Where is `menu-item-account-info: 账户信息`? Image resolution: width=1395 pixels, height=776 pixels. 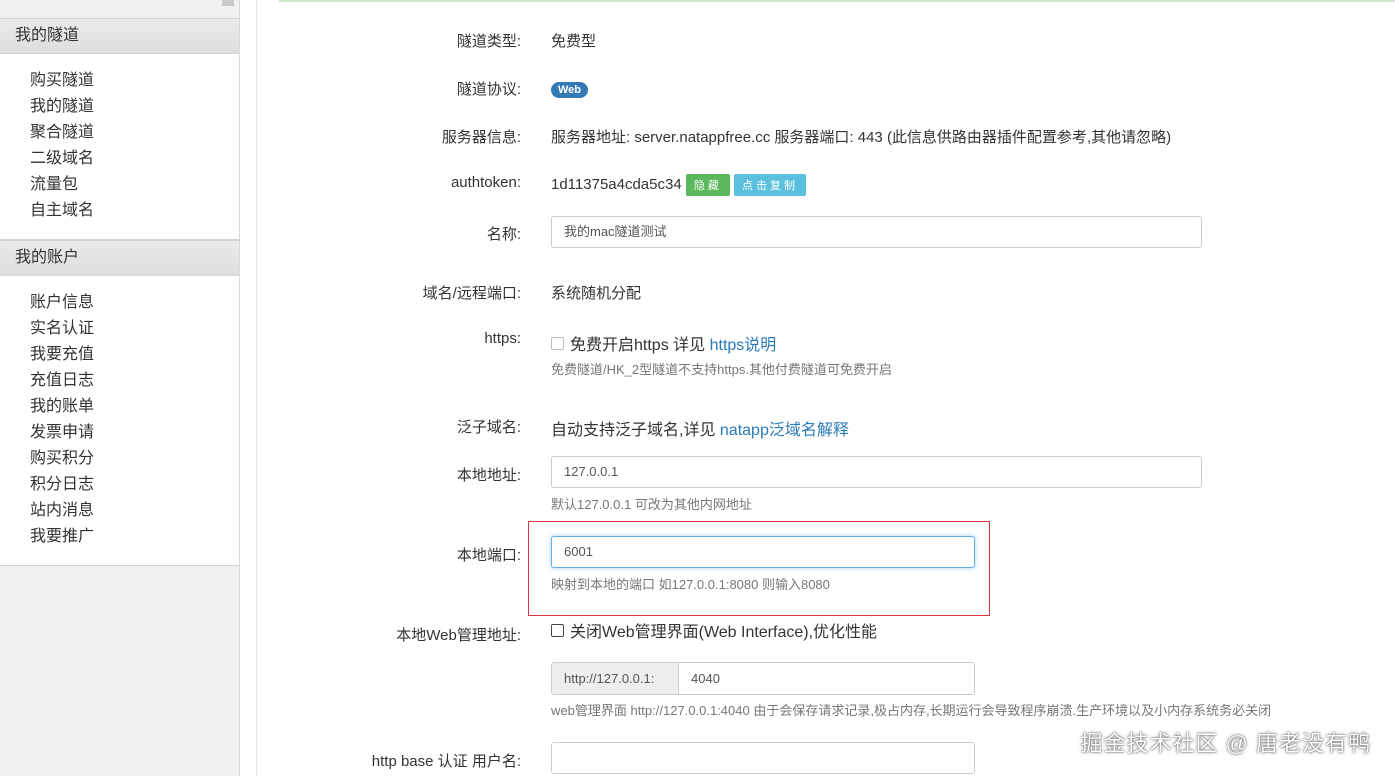
menu-item-account-info: 账户信息 is located at coordinates (119, 303).